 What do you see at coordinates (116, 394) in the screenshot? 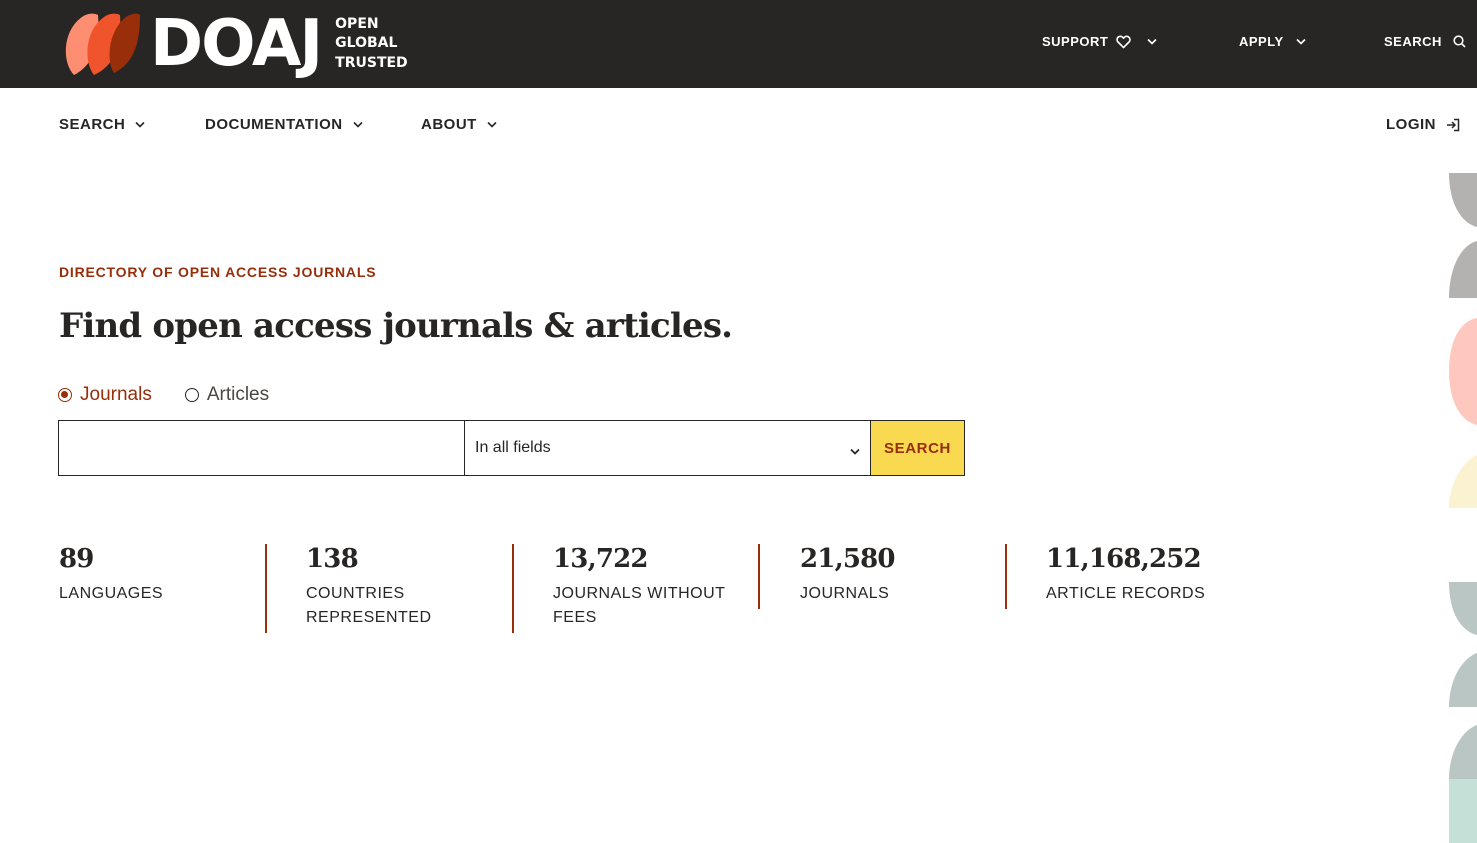
I see `radio-journals-label: Journals` at bounding box center [116, 394].